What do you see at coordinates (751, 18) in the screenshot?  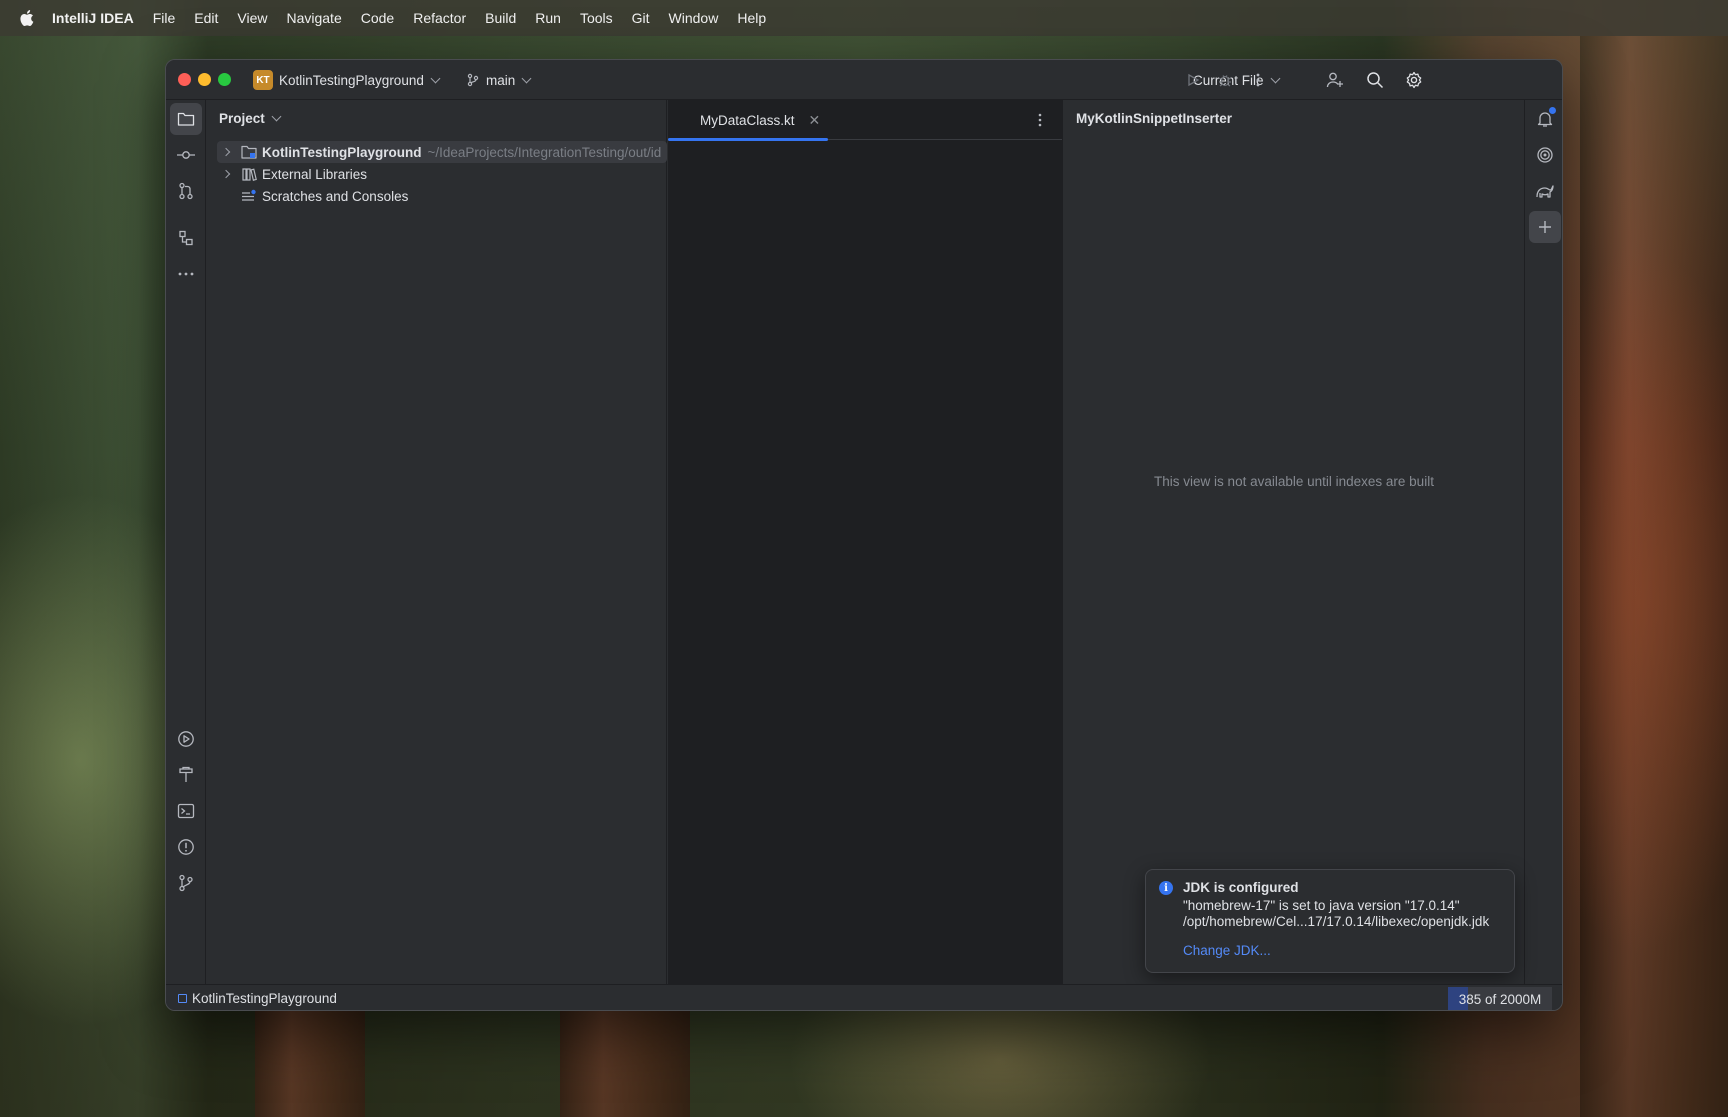 I see `menu-help: Help` at bounding box center [751, 18].